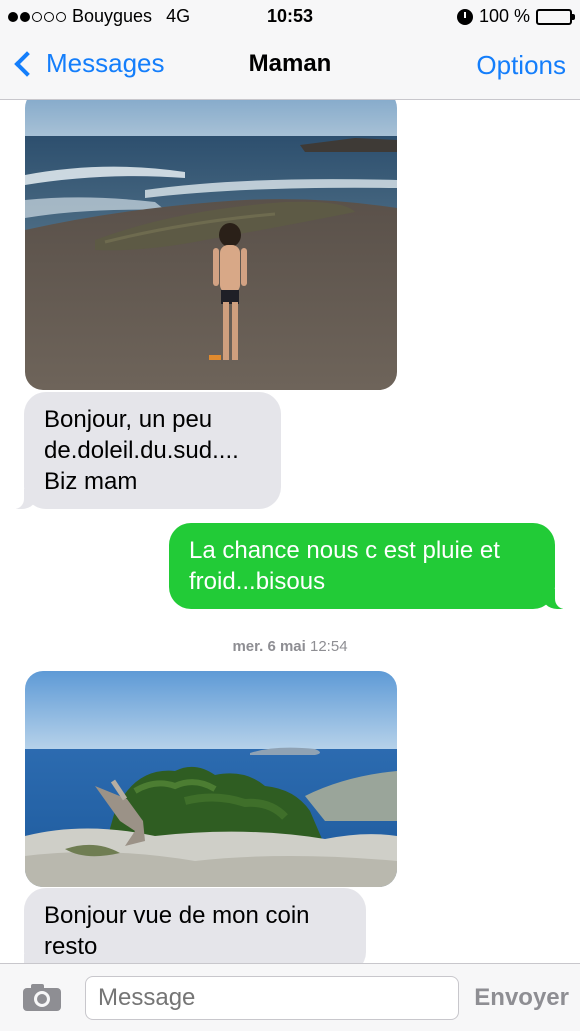  I want to click on battery-percent: 100 %, so click(504, 16).